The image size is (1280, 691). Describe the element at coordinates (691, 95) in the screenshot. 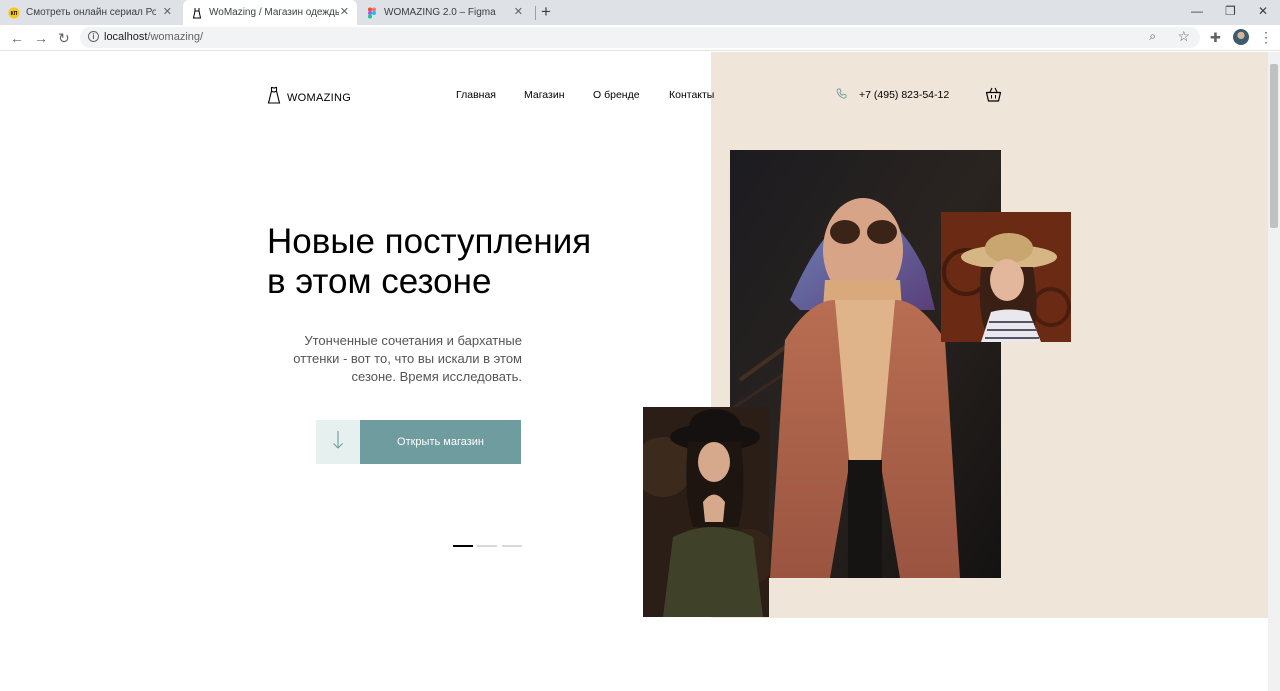

I see `nav-item-contacts: Контакты` at that location.